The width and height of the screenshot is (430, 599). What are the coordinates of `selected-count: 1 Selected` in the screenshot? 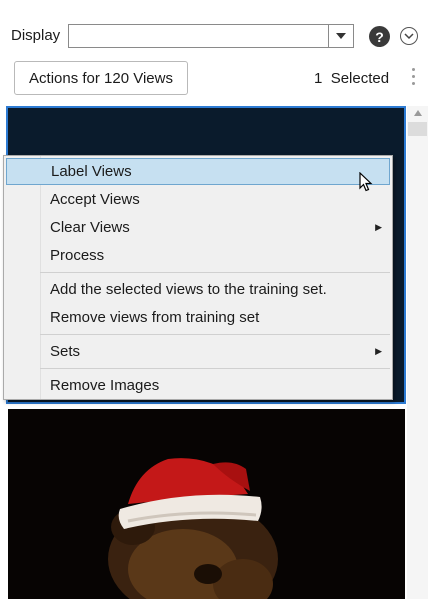 It's located at (351, 78).